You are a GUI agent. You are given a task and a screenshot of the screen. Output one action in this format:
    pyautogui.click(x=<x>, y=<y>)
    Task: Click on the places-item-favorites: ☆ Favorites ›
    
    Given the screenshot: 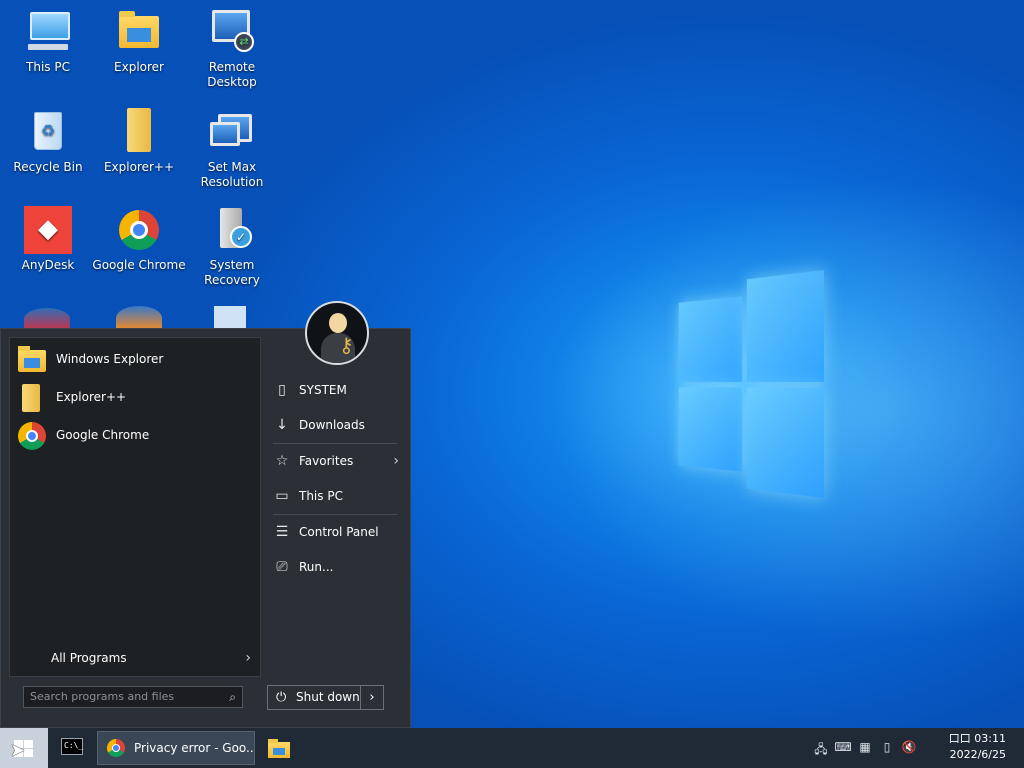 What is the action you would take?
    pyautogui.click(x=335, y=461)
    